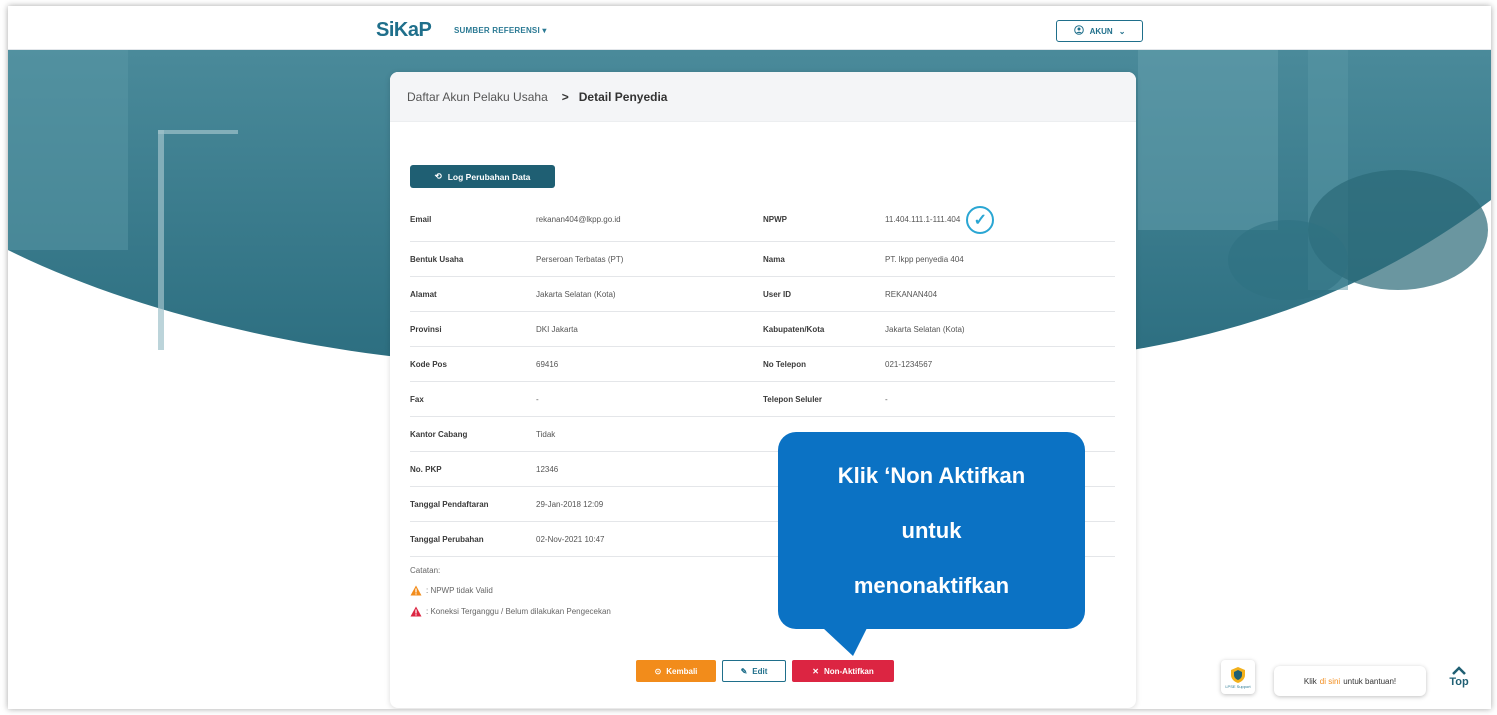 The height and width of the screenshot is (715, 1497). What do you see at coordinates (489, 176) in the screenshot?
I see `log-button-label: Log Perubahan Data` at bounding box center [489, 176].